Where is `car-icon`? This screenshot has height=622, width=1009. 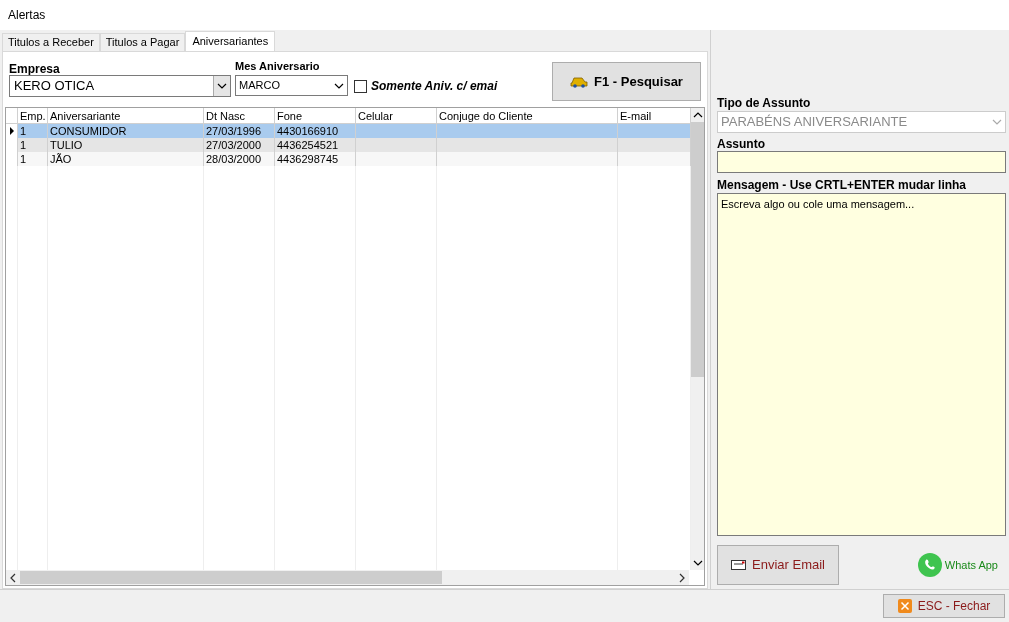 car-icon is located at coordinates (579, 81).